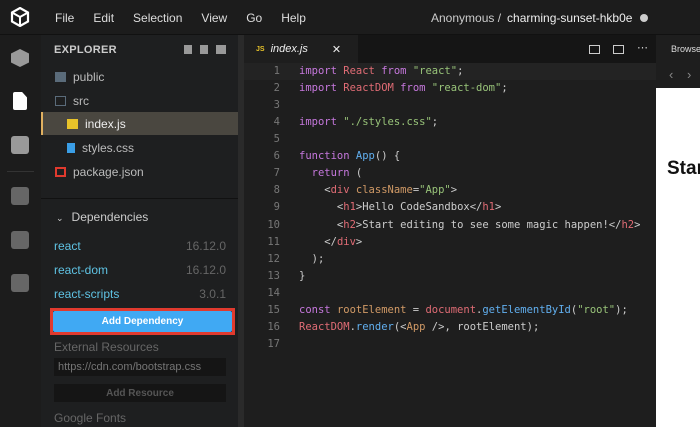 The width and height of the screenshot is (700, 427). What do you see at coordinates (20, 283) in the screenshot?
I see `live-collaboration-icon` at bounding box center [20, 283].